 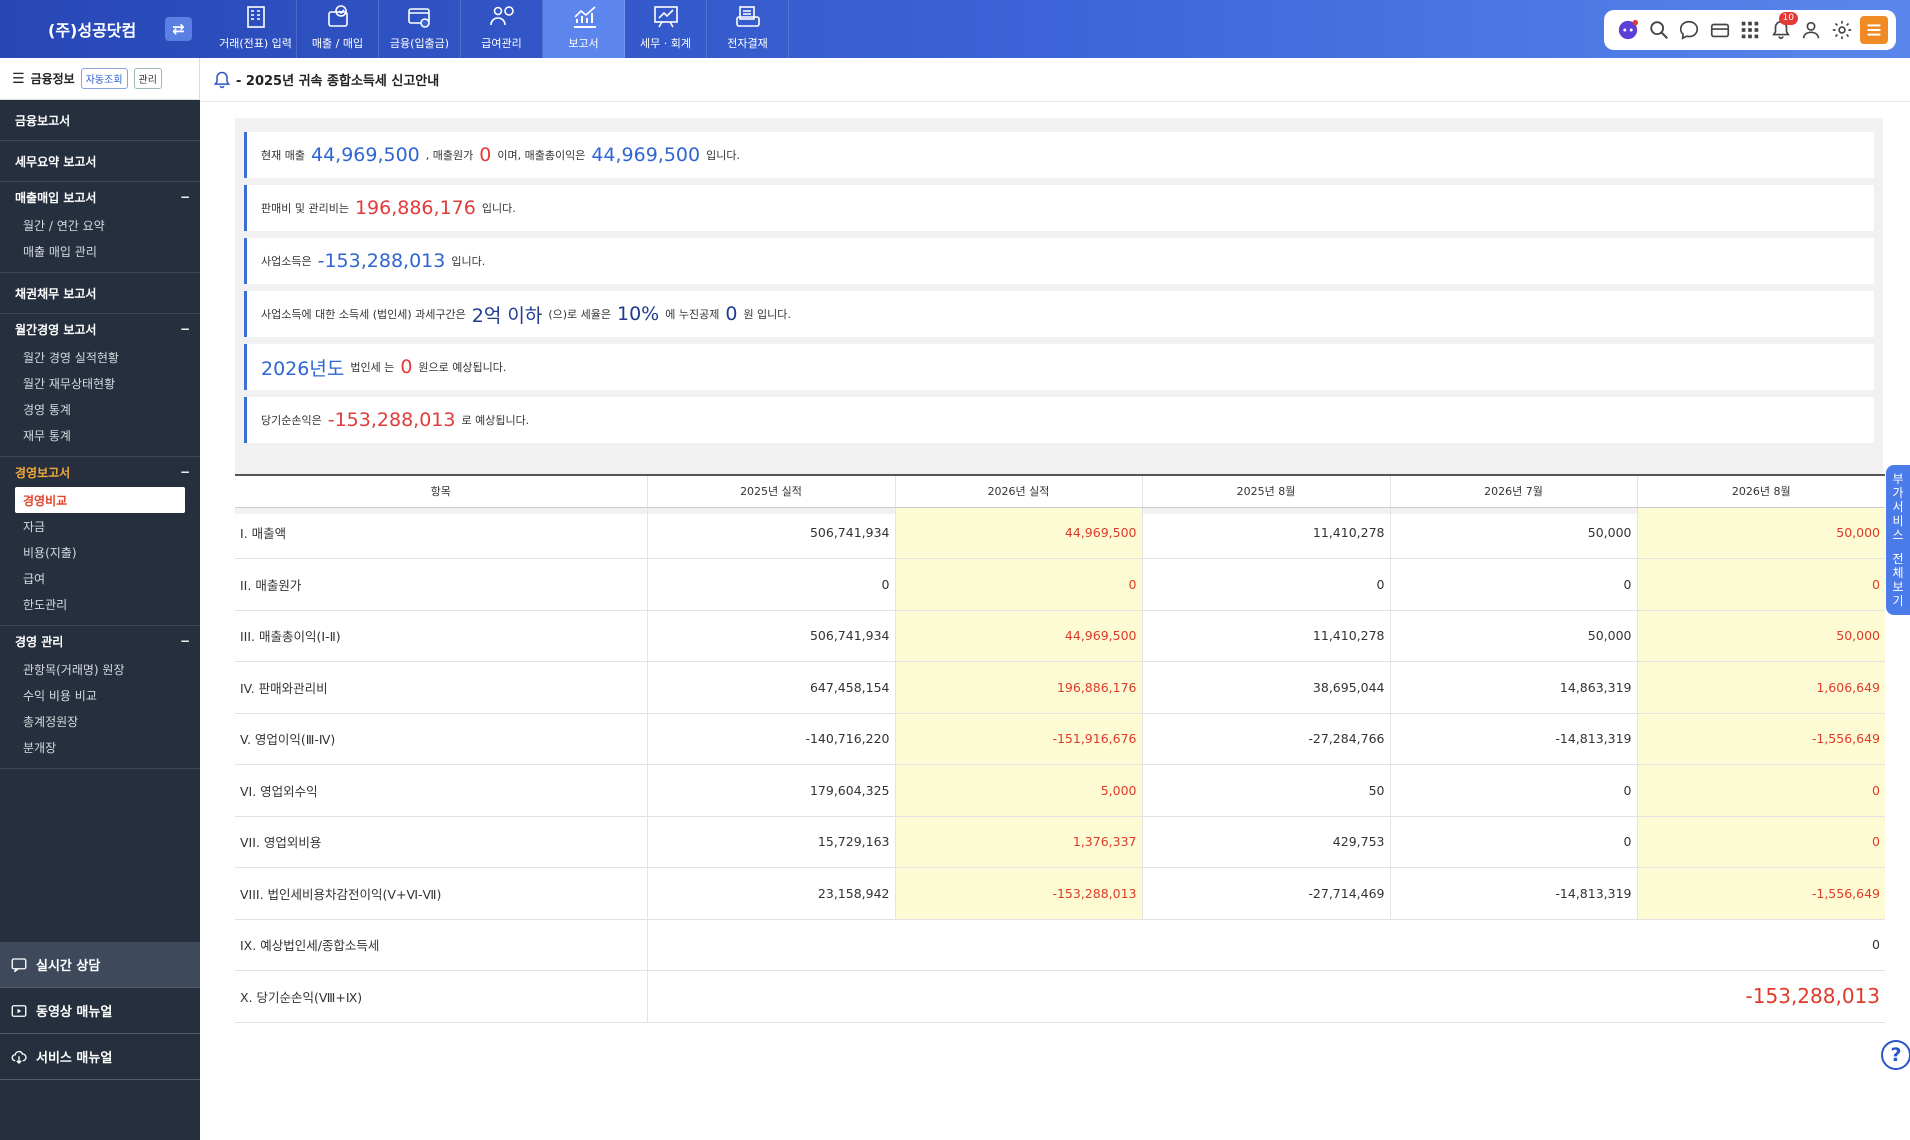 I want to click on sidebar-item: 총계정원장, so click(x=100, y=721).